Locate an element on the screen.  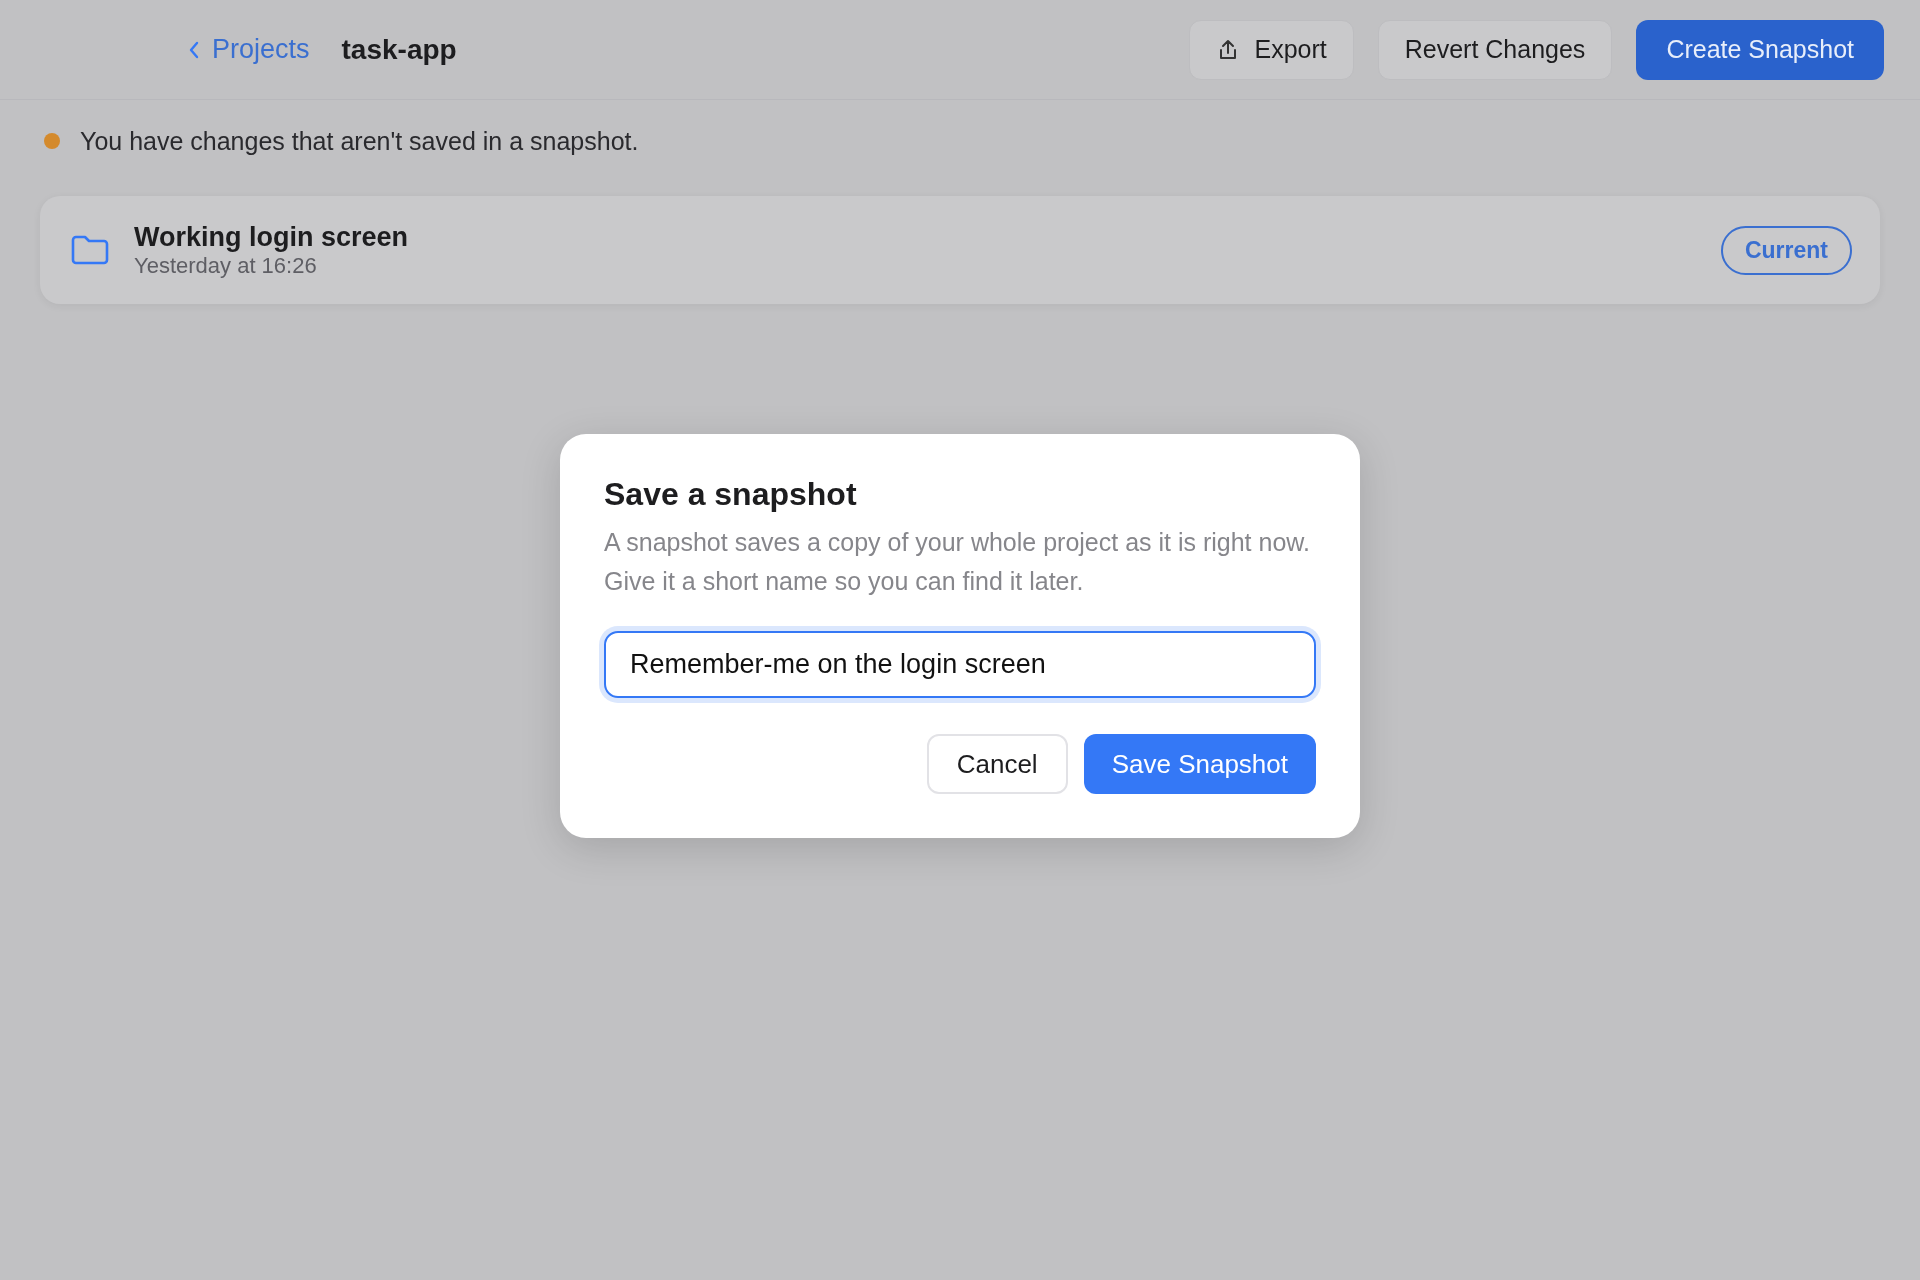
cancel-button: Cancel is located at coordinates (997, 764).